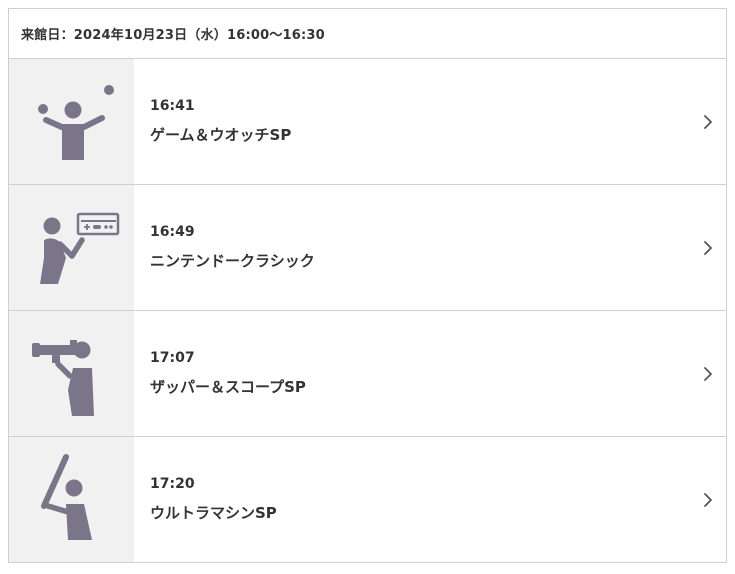  What do you see at coordinates (213, 513) in the screenshot?
I see `attraction-title: ウルトラマシンSP` at bounding box center [213, 513].